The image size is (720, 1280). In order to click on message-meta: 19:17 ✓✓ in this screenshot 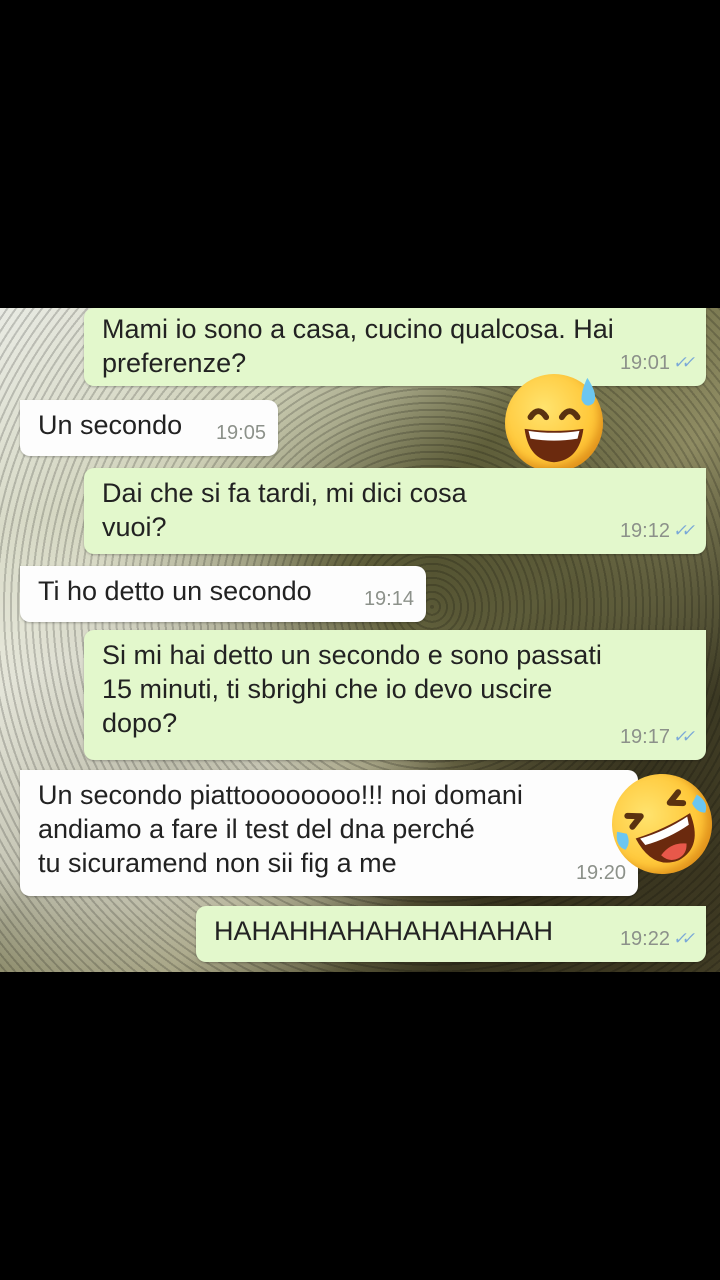, I will do `click(657, 737)`.